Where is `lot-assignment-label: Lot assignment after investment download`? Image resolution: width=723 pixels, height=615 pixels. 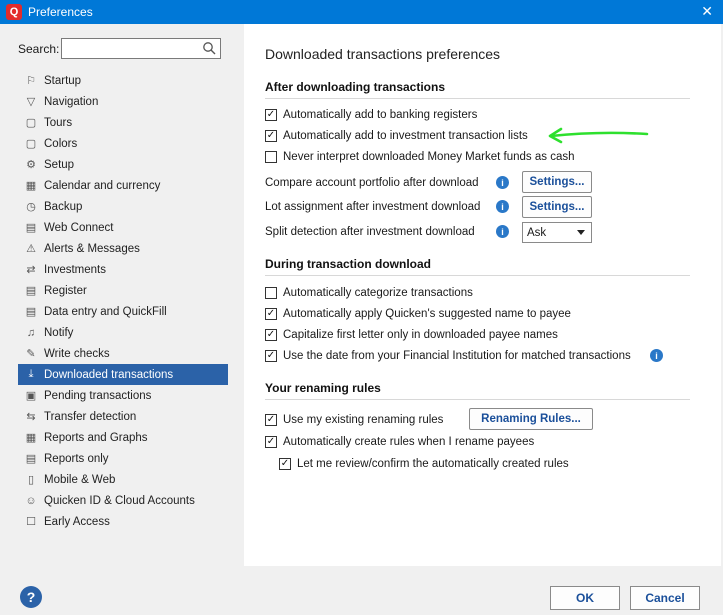 lot-assignment-label: Lot assignment after investment download is located at coordinates (373, 207).